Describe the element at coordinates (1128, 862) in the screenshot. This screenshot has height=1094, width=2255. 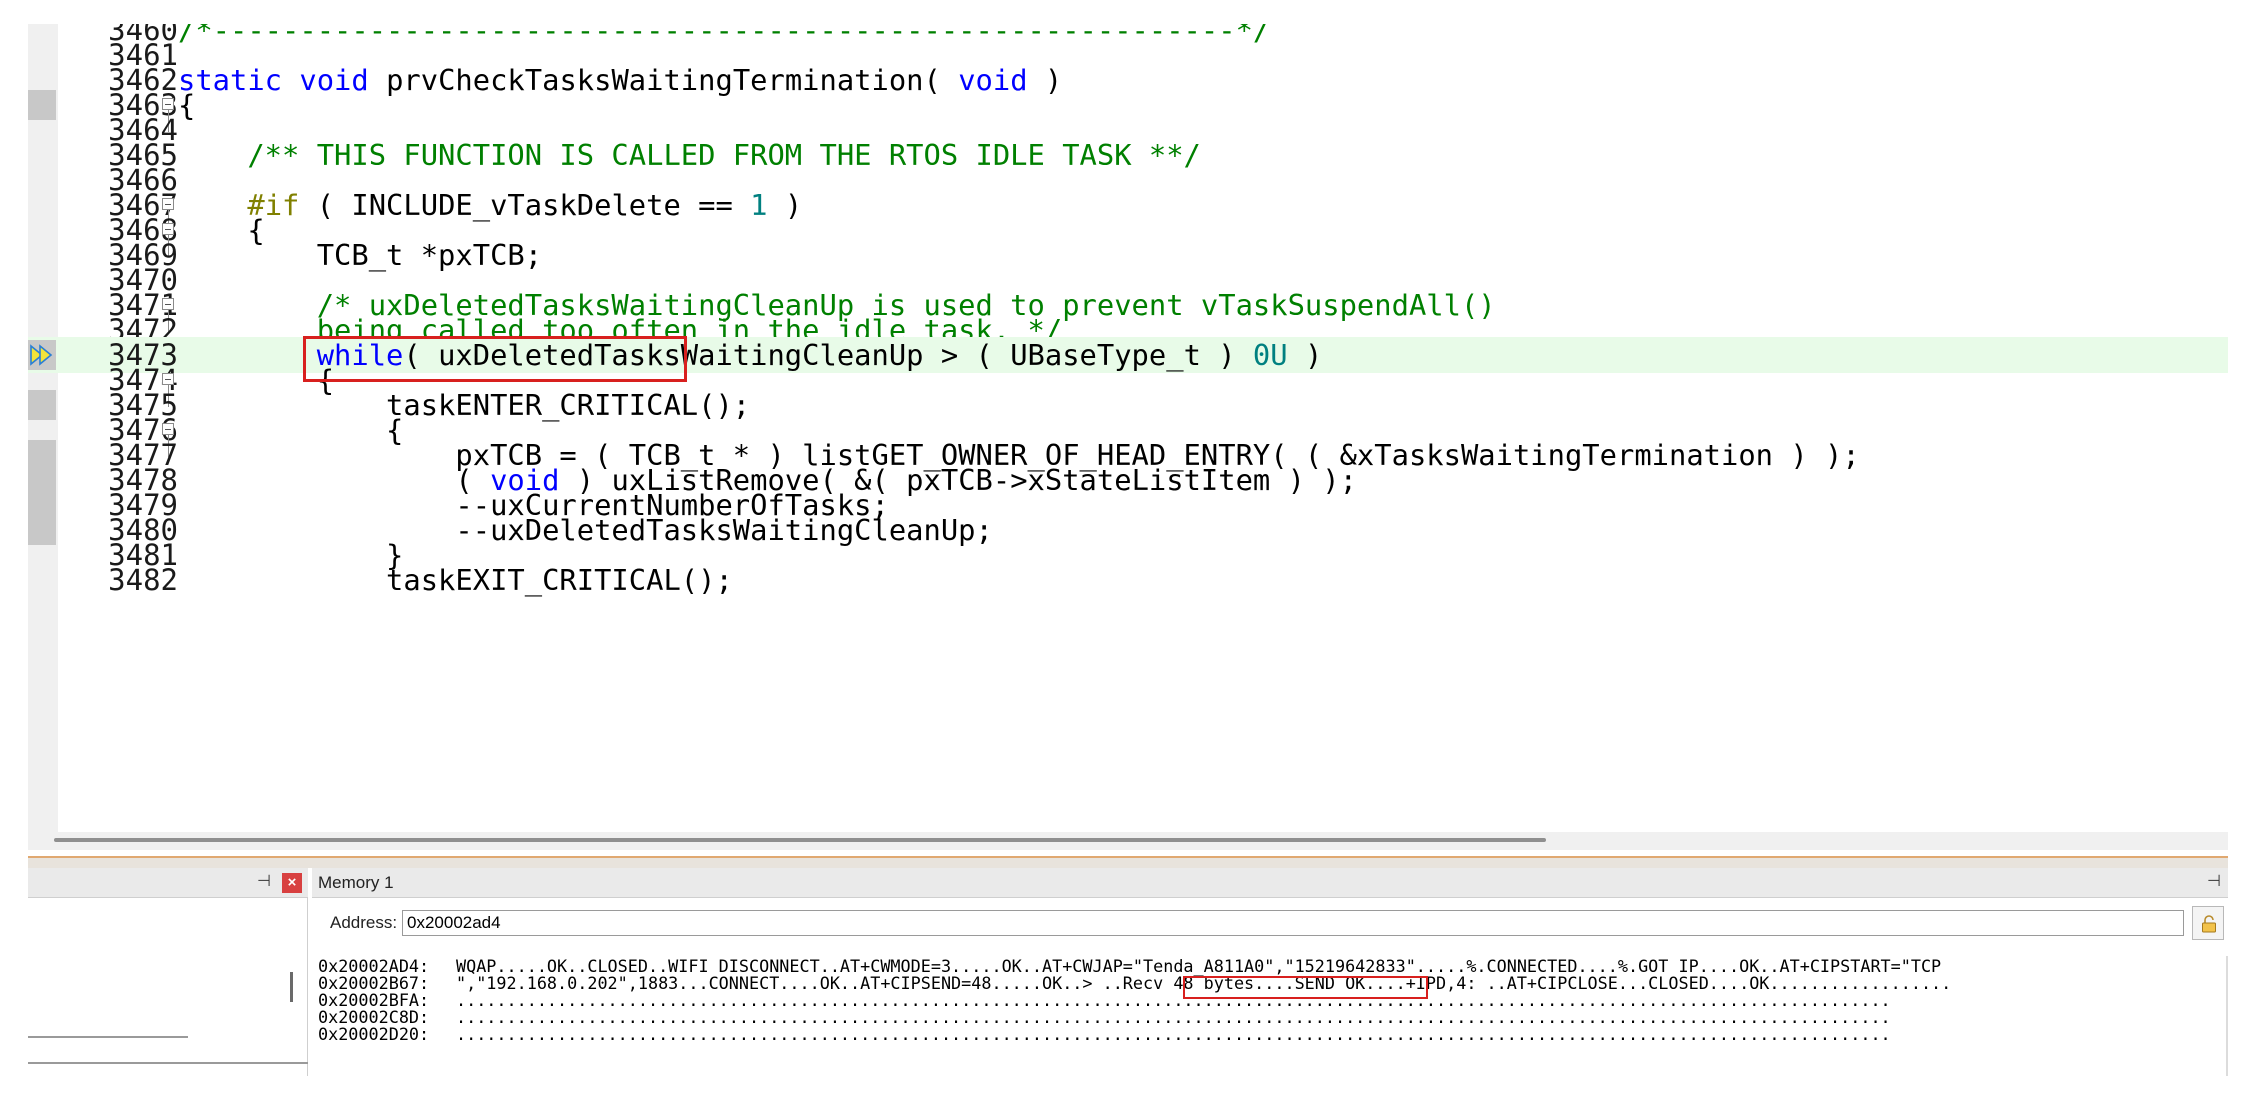
I see `panel-splitter` at that location.